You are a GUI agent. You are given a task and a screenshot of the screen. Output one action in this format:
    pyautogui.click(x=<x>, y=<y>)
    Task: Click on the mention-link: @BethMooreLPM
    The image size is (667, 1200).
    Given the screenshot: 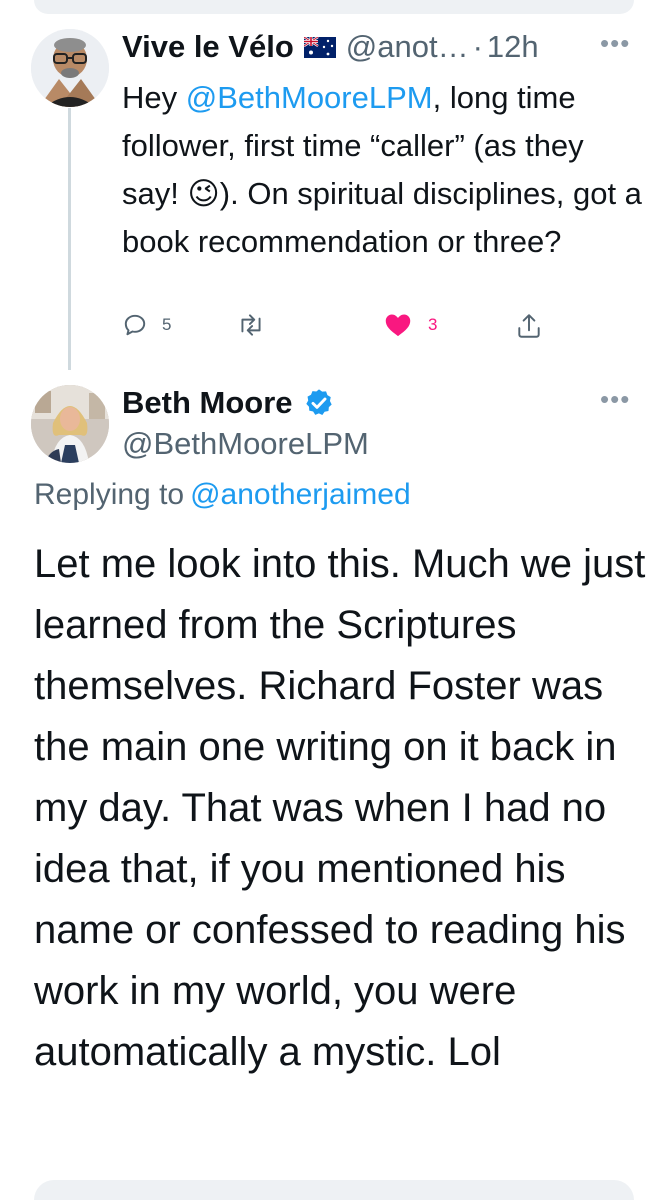 What is the action you would take?
    pyautogui.click(x=309, y=97)
    